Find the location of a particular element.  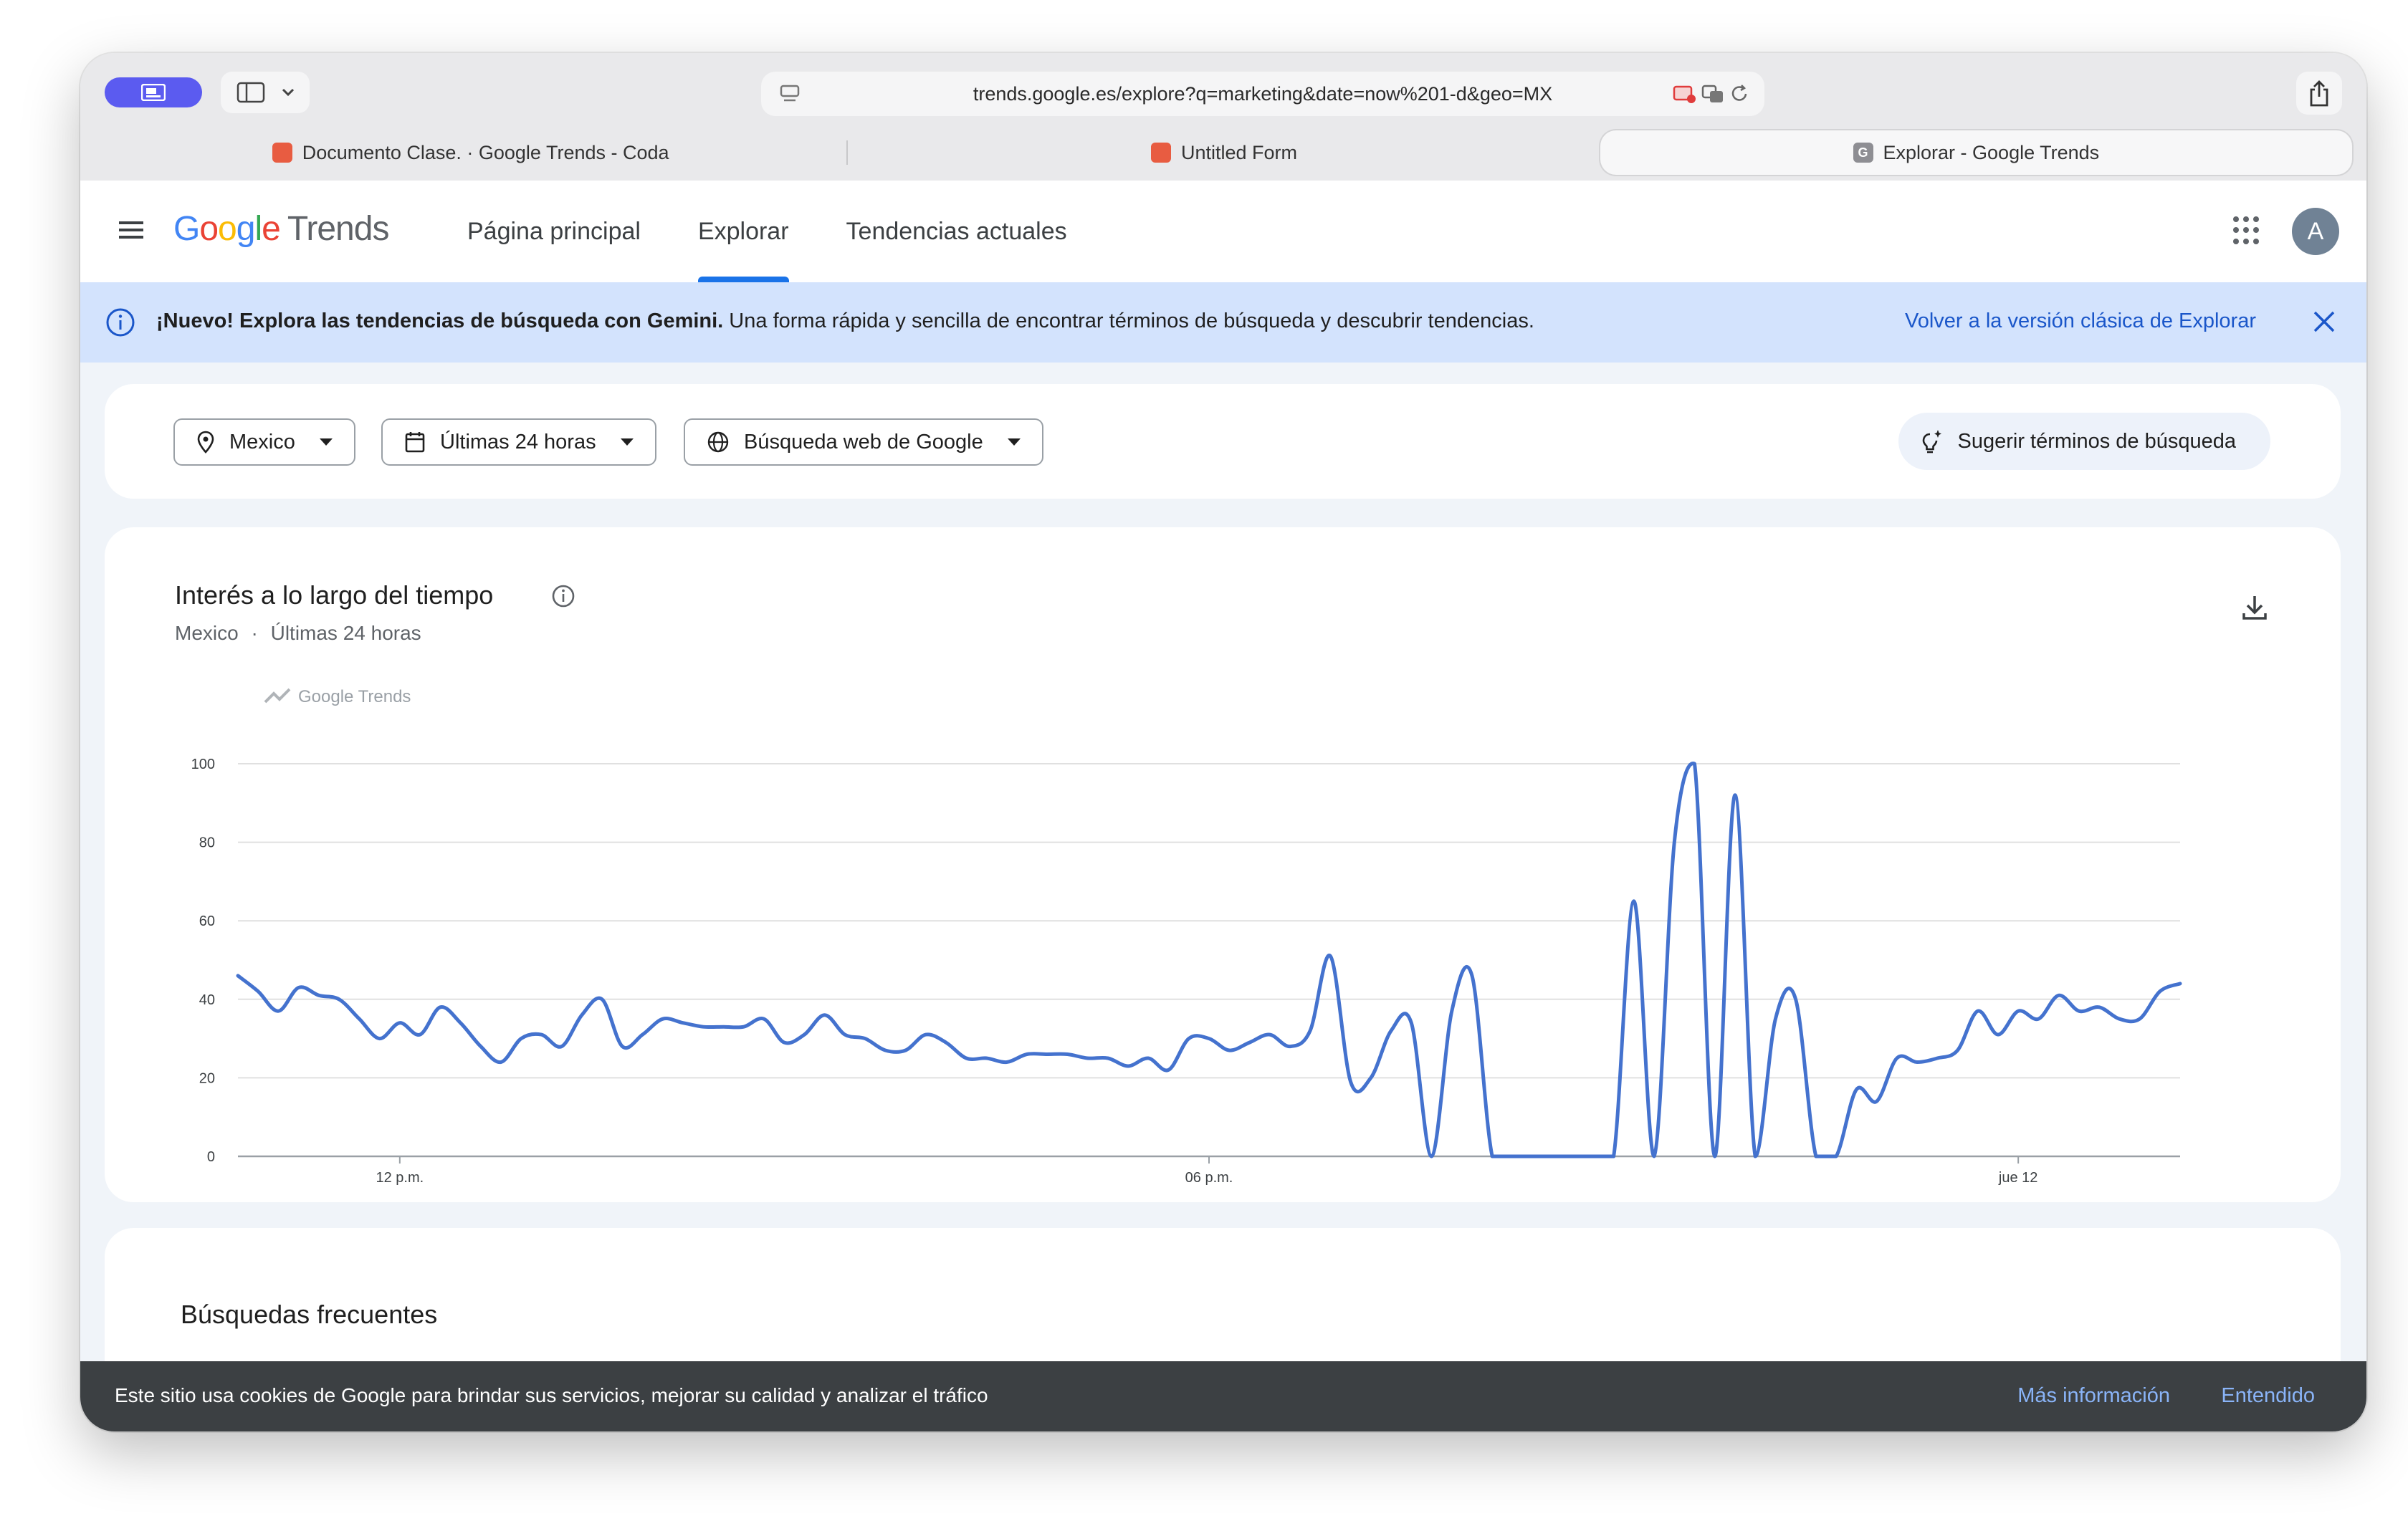

avatar: A is located at coordinates (2315, 231).